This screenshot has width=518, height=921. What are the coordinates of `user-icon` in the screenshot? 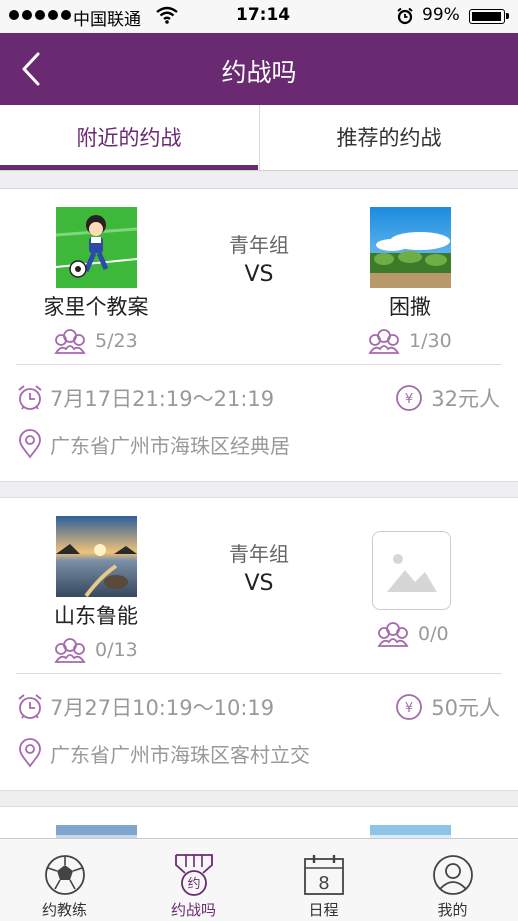 It's located at (453, 875).